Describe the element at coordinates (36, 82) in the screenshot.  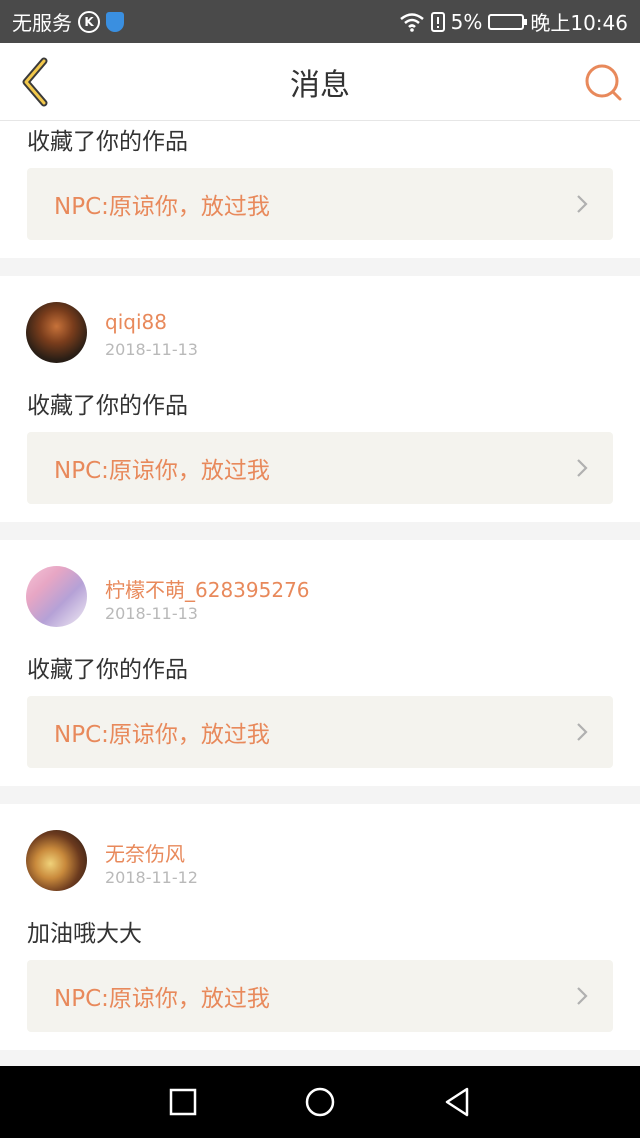
I see `back-button` at that location.